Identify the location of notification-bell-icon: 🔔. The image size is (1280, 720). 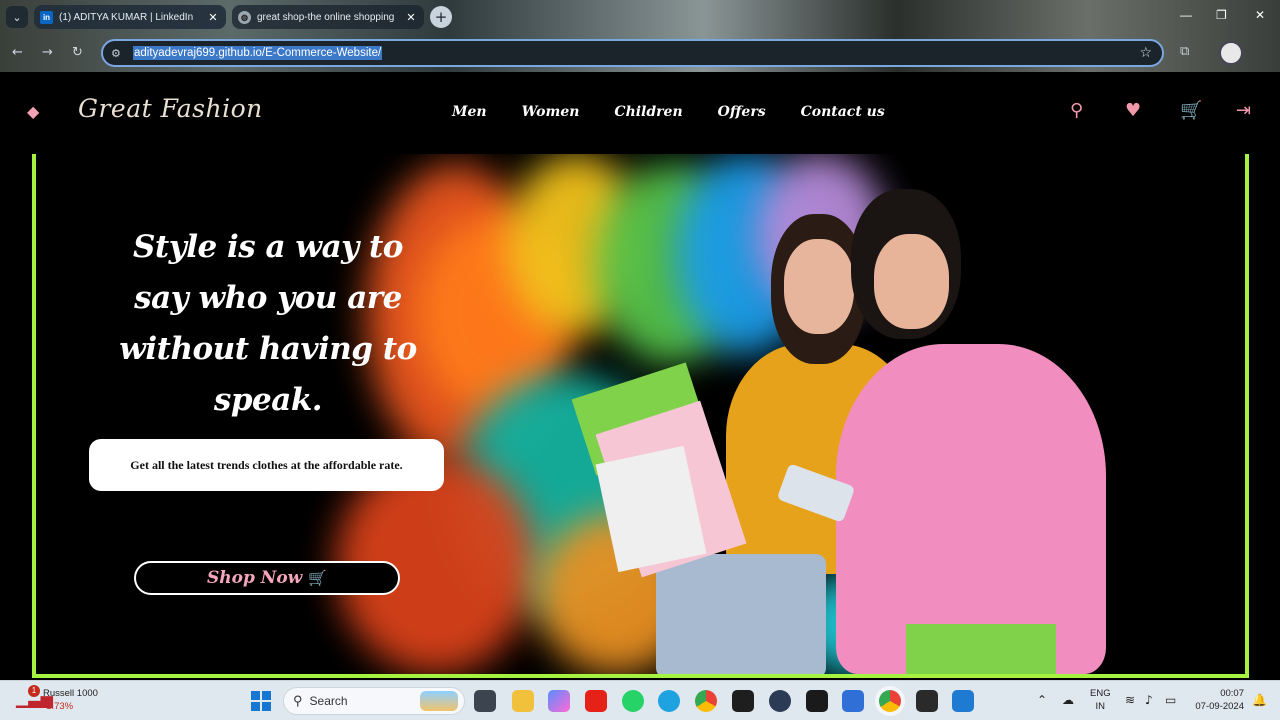
(1259, 700).